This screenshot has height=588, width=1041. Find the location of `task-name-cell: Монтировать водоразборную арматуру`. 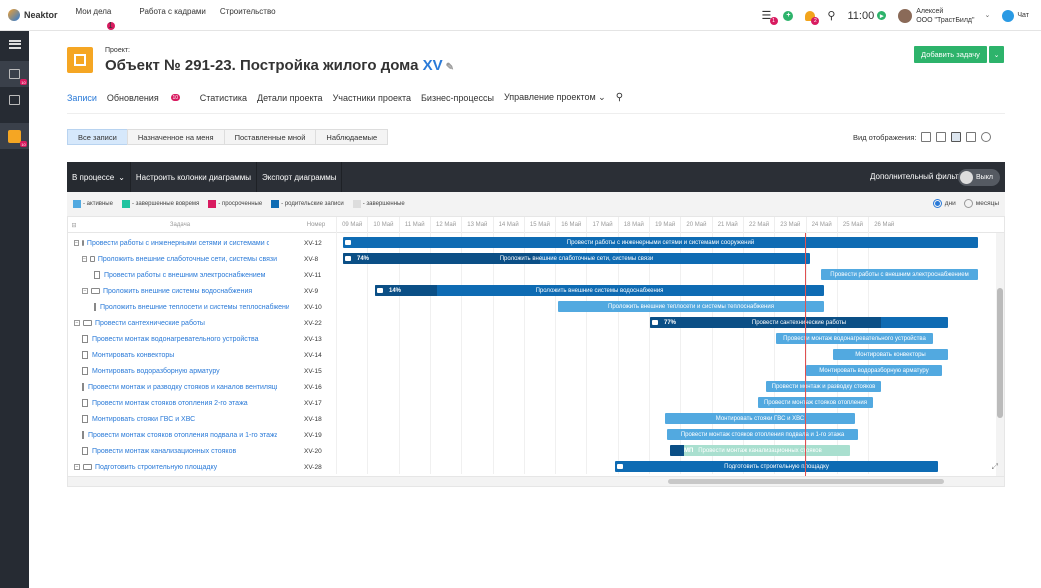

task-name-cell: Монтировать водоразборную арматуру is located at coordinates (179, 371).